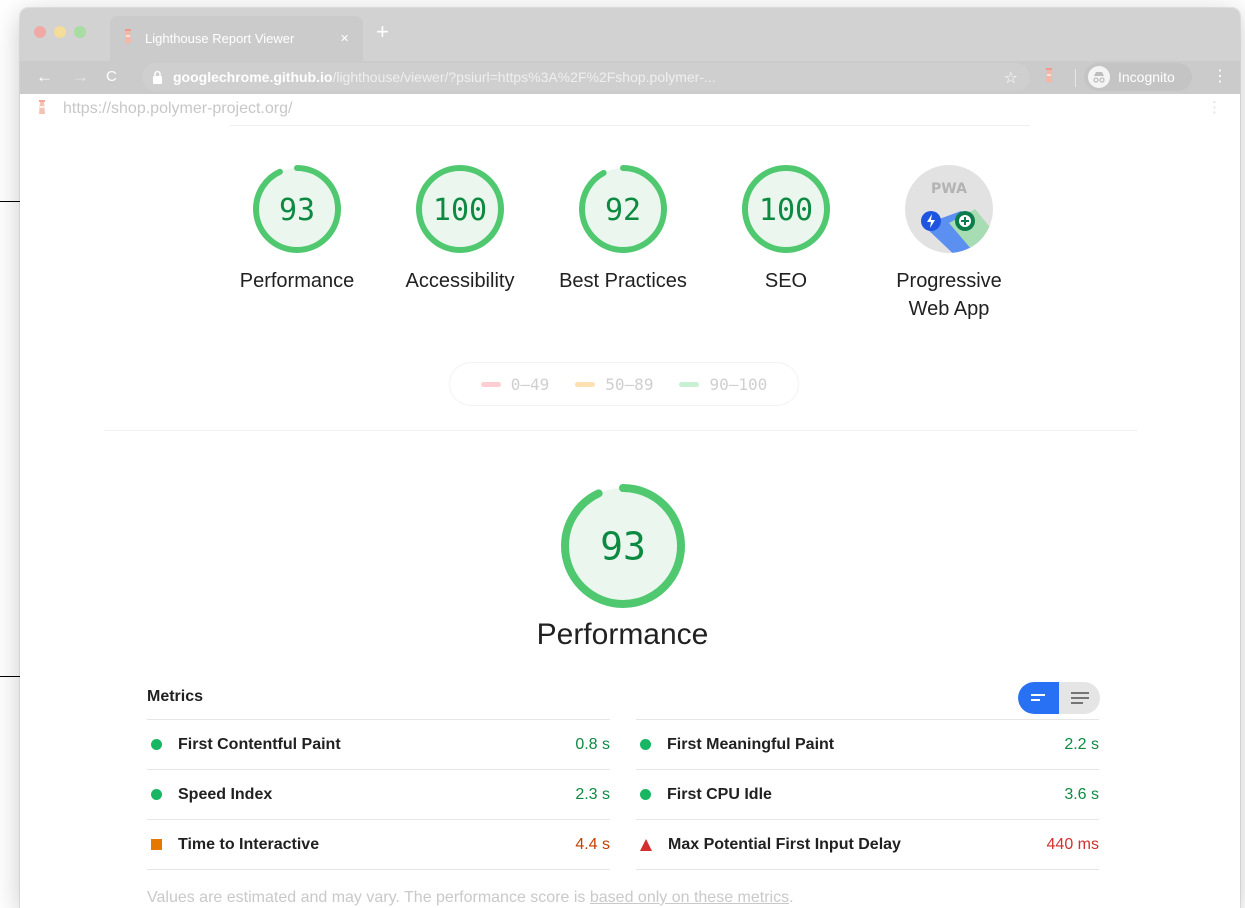 The height and width of the screenshot is (908, 1245). Describe the element at coordinates (378, 744) in the screenshot. I see `metric-row: First Contentful Paint 0.8 s` at that location.